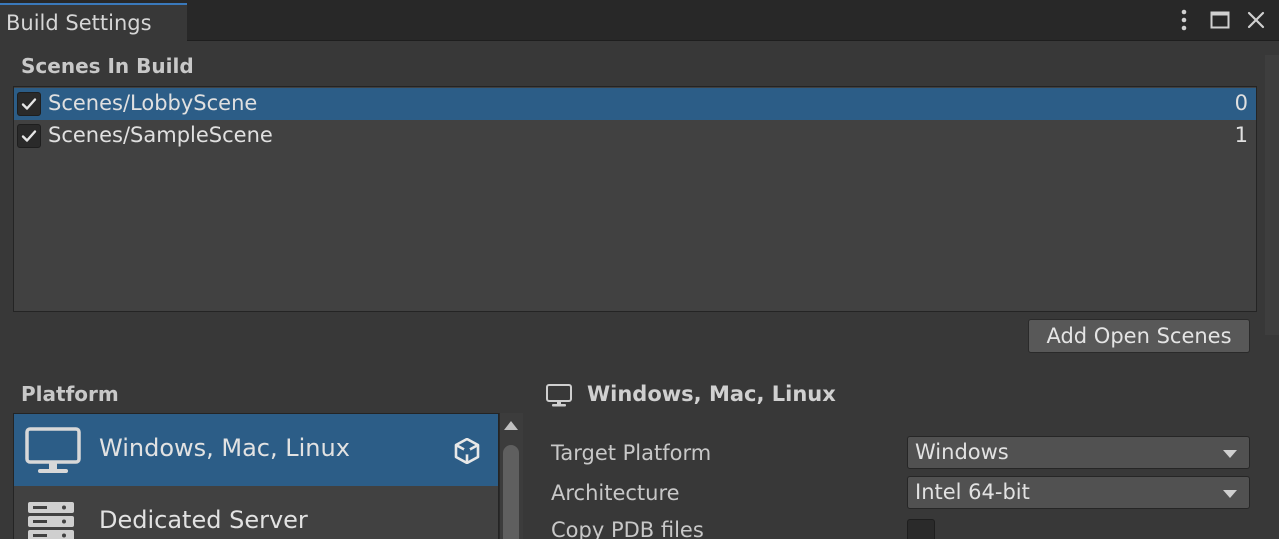 The height and width of the screenshot is (539, 1279). I want to click on scenes-in-build-header: Scenes In Build, so click(107, 66).